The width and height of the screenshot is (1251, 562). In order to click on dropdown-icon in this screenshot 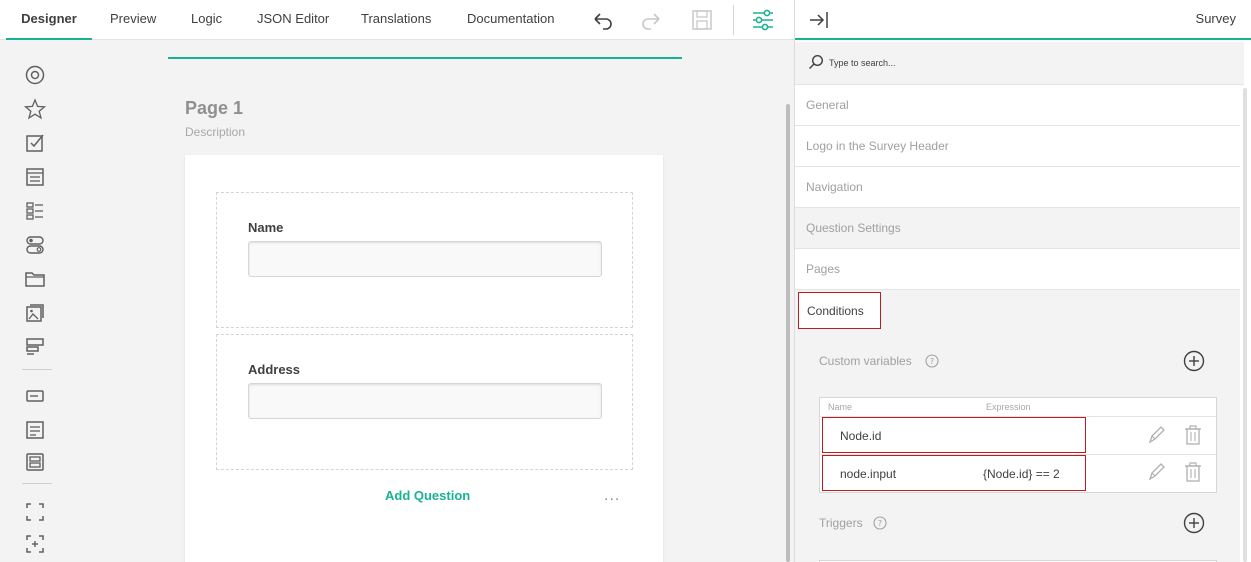, I will do `click(35, 177)`.